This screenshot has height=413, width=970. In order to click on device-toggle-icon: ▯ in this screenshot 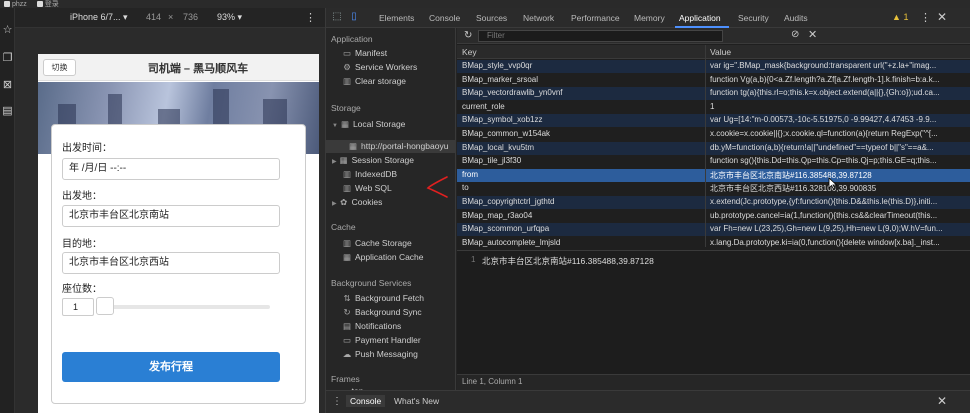, I will do `click(354, 17)`.